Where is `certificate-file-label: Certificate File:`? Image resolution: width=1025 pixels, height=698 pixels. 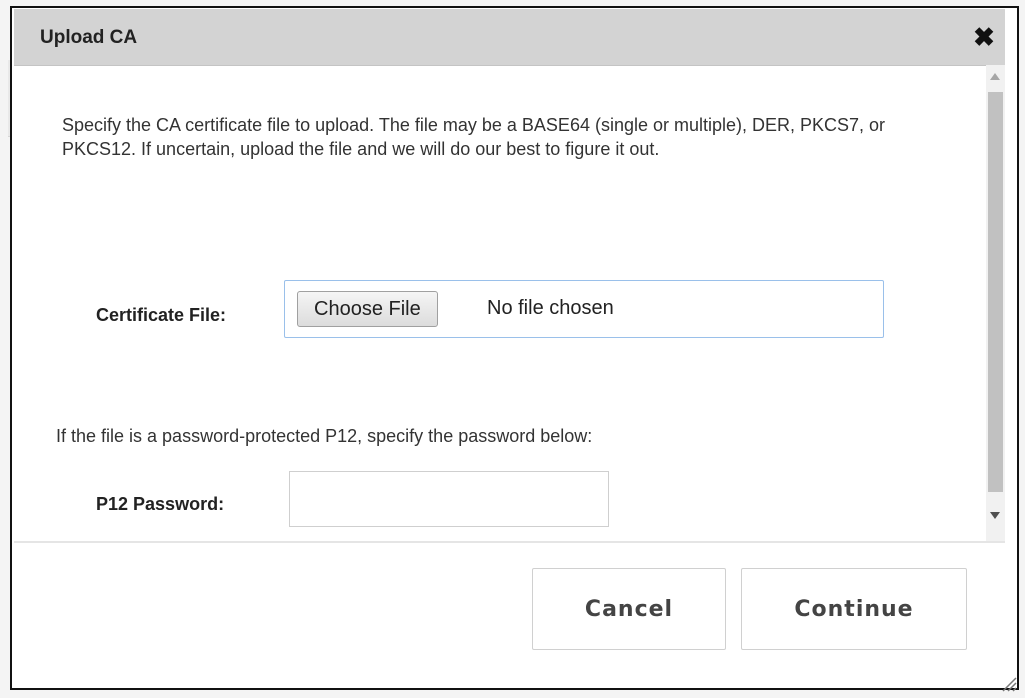 certificate-file-label: Certificate File: is located at coordinates (161, 315).